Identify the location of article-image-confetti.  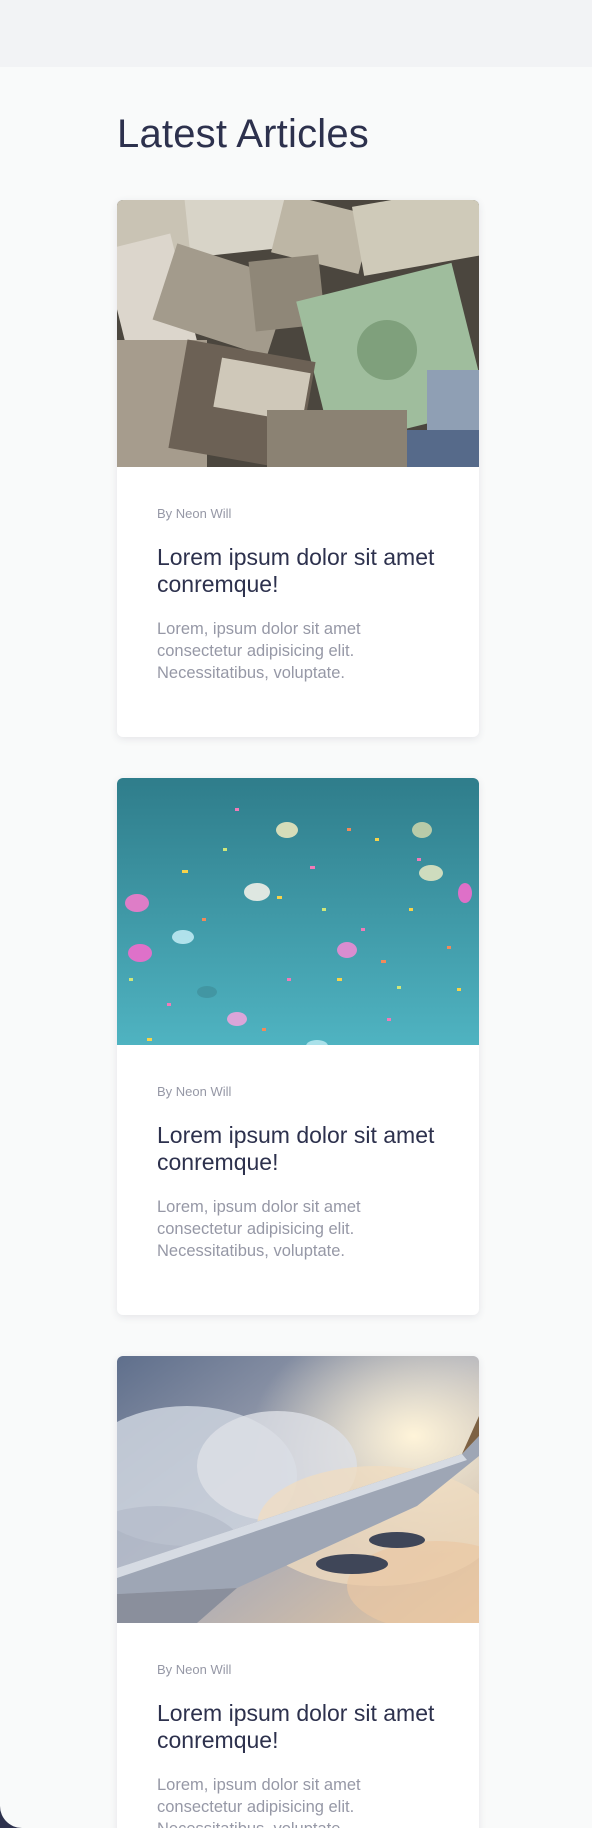
(298, 911).